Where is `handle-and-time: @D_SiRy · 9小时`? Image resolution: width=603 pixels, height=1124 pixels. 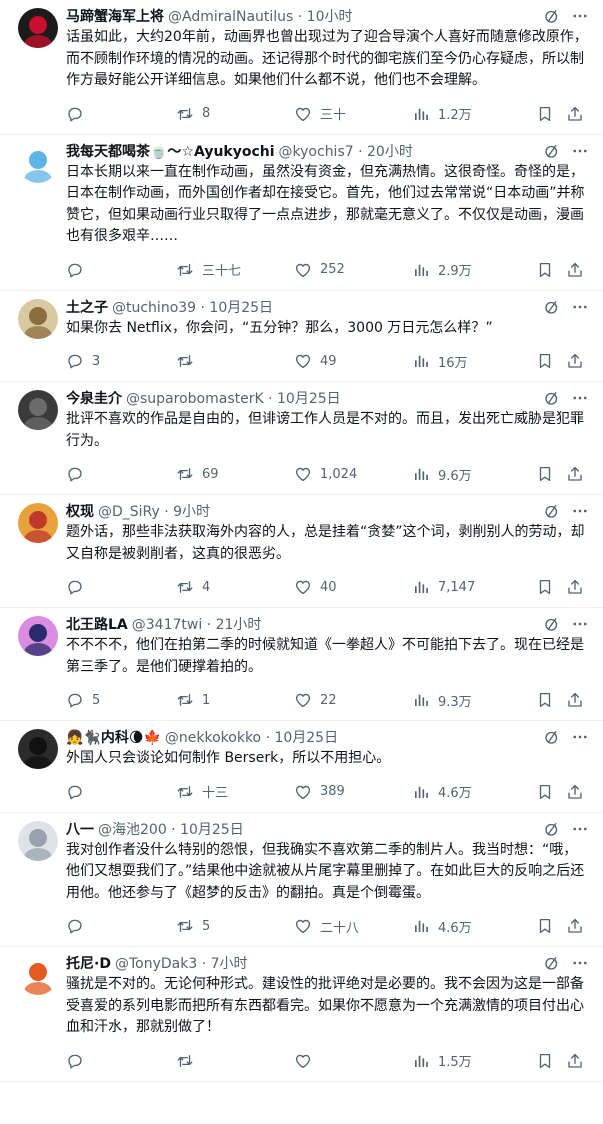 handle-and-time: @D_SiRy · 9小时 is located at coordinates (154, 511).